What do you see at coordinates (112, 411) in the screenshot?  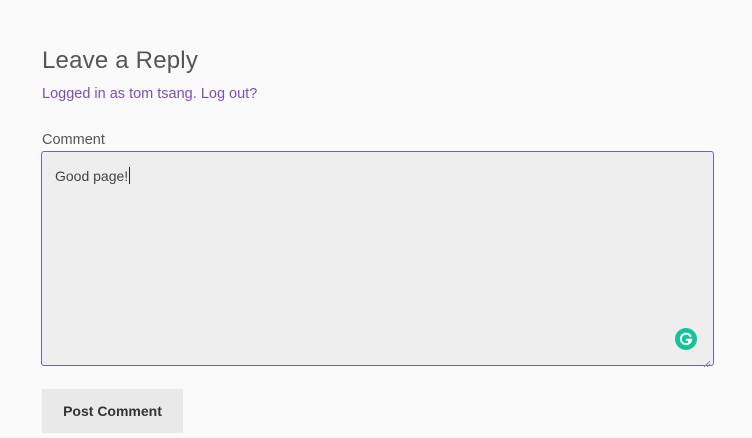 I see `post-comment-button: Post Comment` at bounding box center [112, 411].